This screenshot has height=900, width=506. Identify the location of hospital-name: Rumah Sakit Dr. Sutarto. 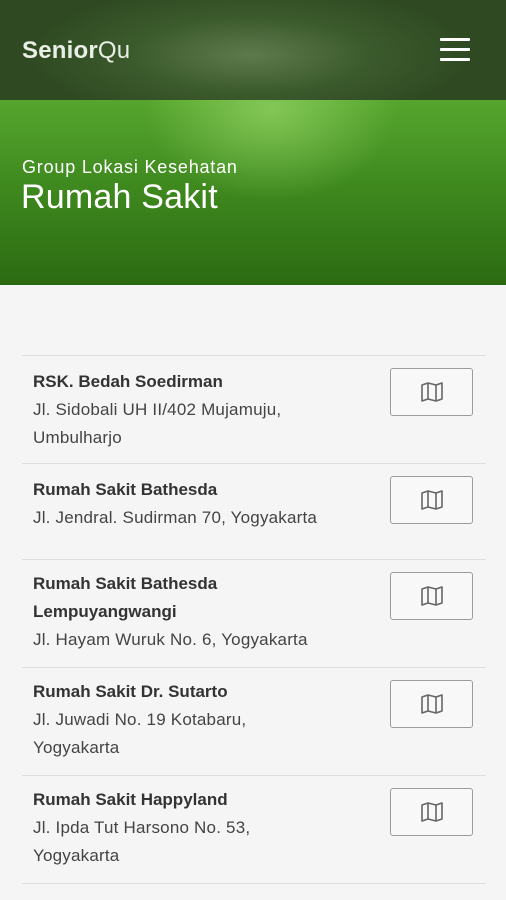
(130, 691).